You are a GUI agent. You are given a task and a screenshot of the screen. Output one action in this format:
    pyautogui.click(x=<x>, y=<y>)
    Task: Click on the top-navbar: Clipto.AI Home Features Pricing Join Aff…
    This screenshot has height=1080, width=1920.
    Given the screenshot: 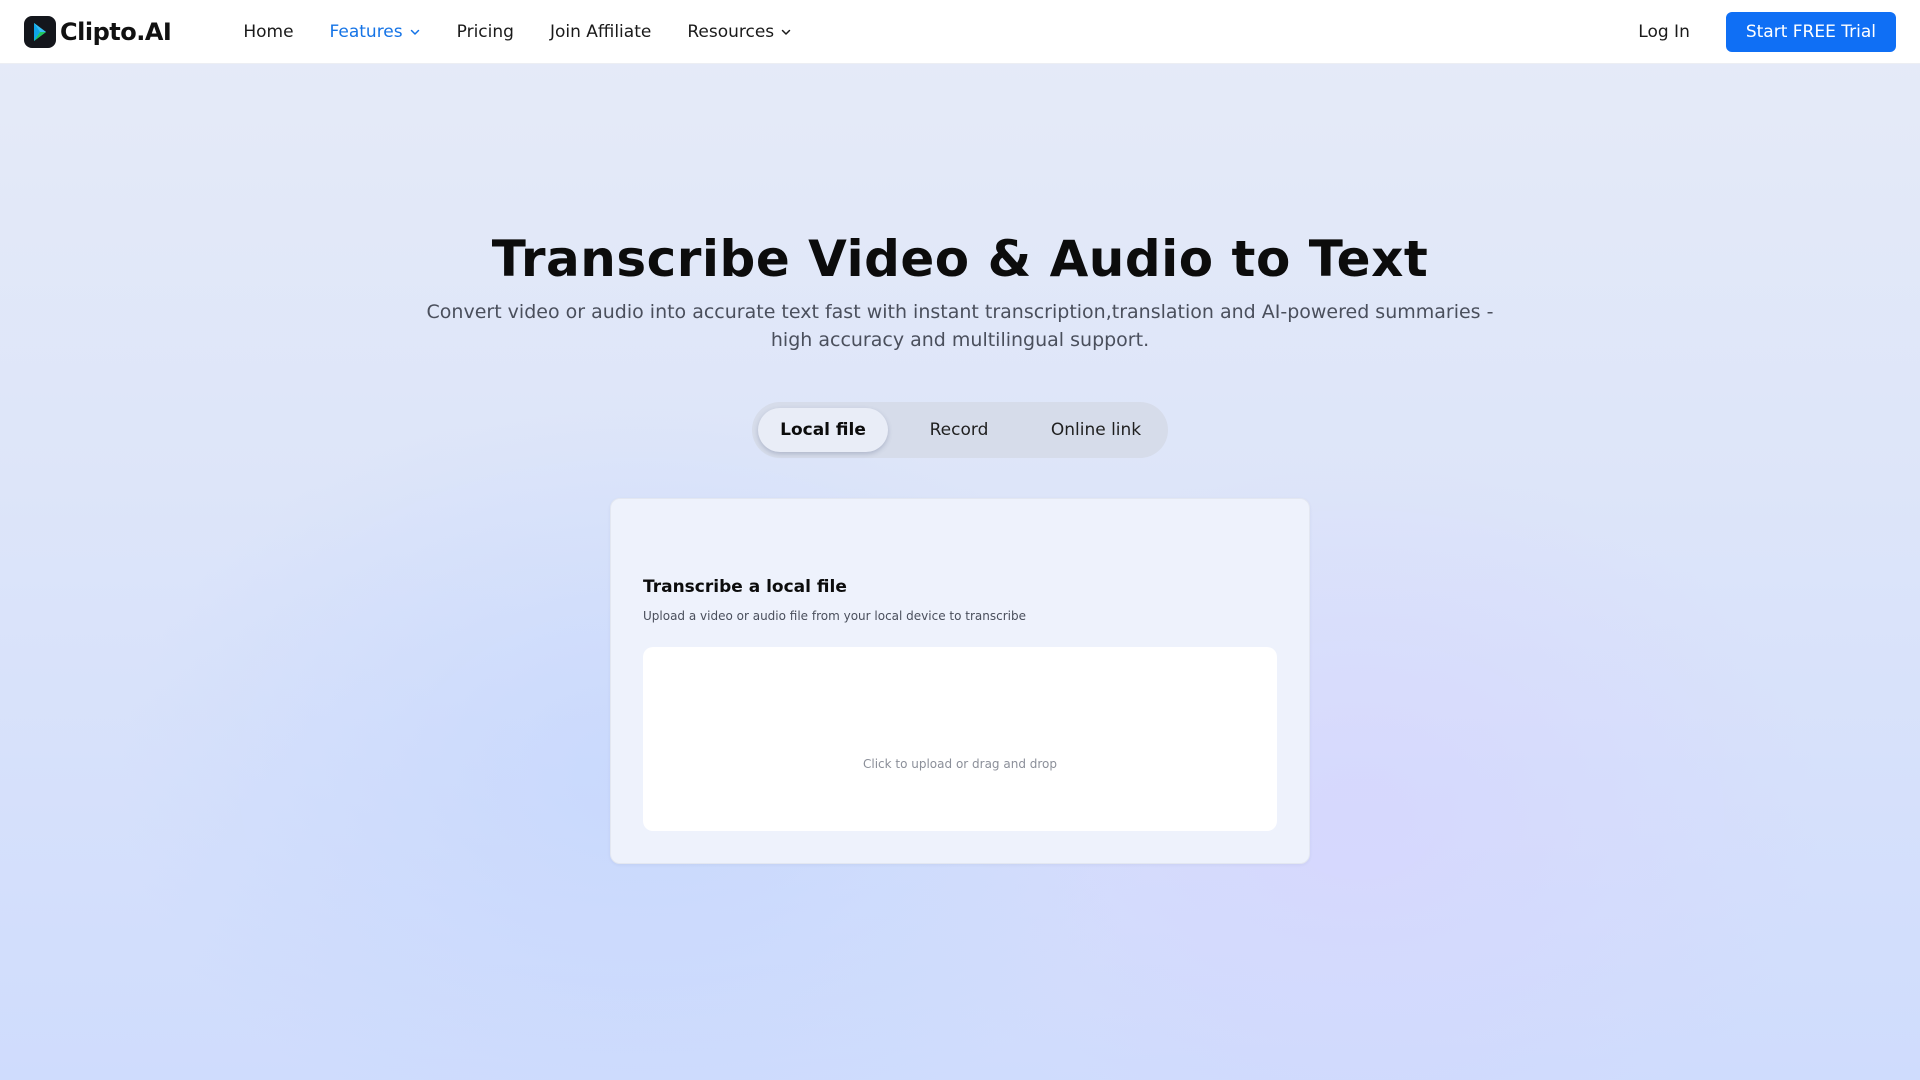 What is the action you would take?
    pyautogui.click(x=960, y=32)
    